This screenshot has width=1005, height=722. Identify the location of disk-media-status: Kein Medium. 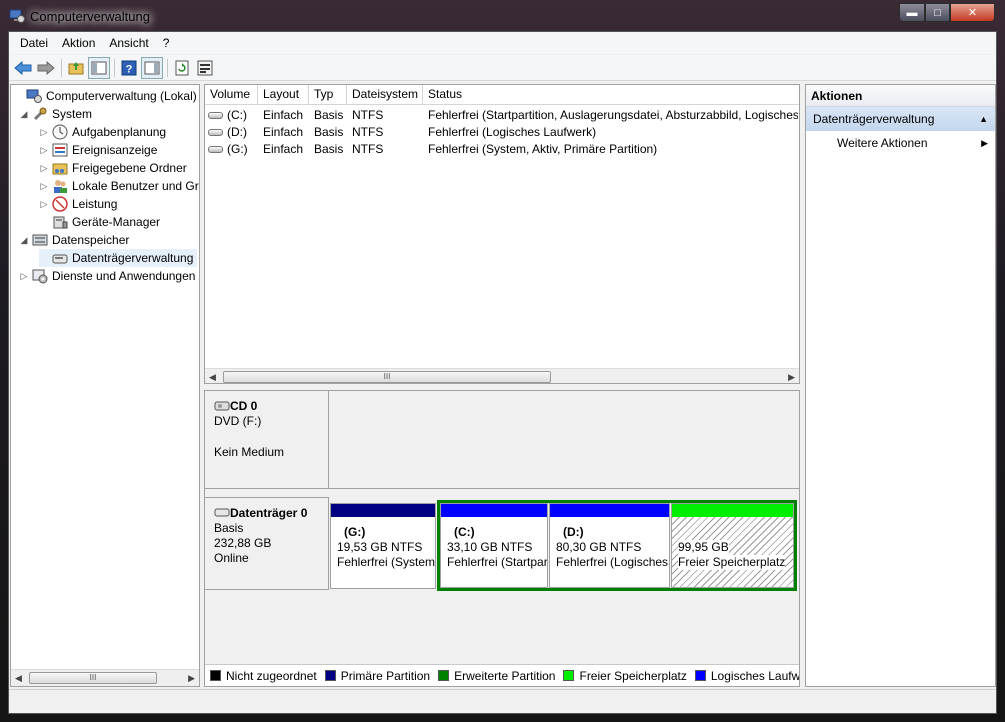
(249, 452).